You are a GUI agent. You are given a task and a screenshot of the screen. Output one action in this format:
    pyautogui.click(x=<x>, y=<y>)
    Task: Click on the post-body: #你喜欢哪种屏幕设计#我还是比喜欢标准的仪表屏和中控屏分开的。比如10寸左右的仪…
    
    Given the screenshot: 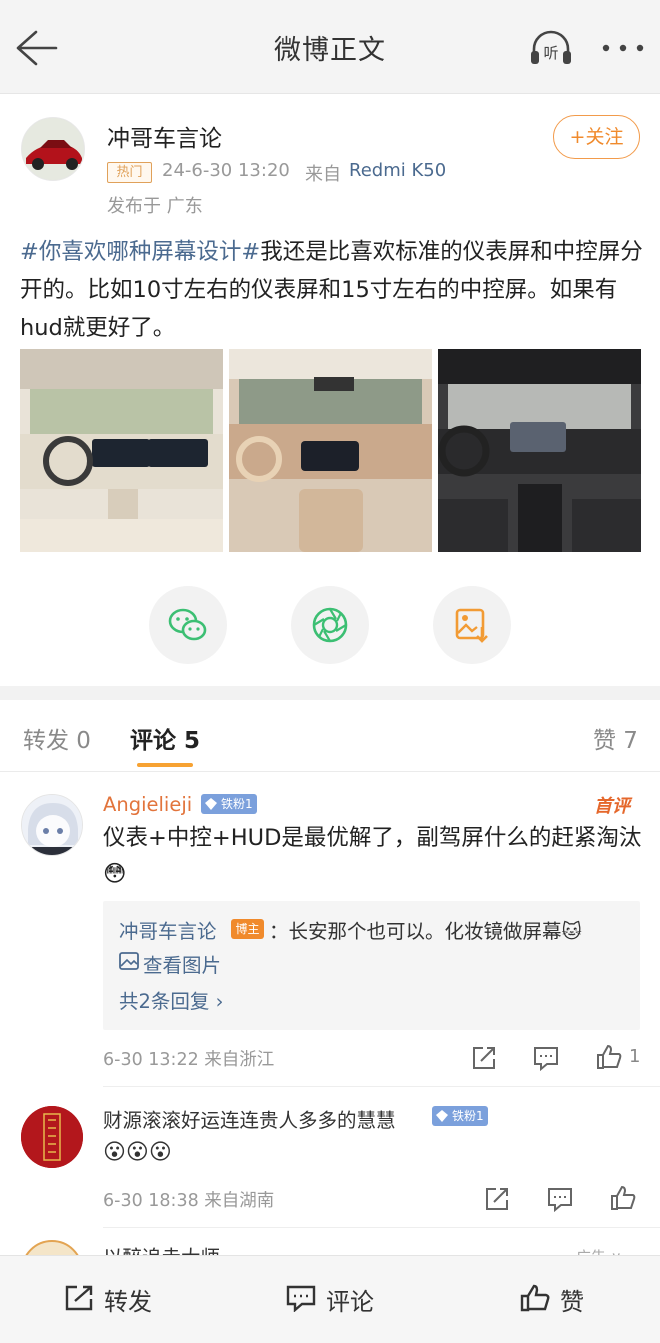 What is the action you would take?
    pyautogui.click(x=332, y=290)
    